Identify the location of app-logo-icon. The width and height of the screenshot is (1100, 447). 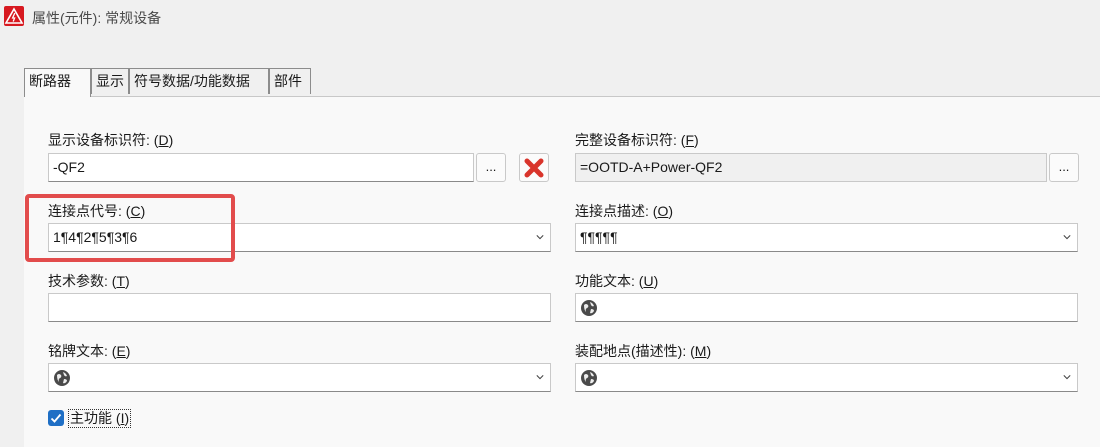
(14, 16).